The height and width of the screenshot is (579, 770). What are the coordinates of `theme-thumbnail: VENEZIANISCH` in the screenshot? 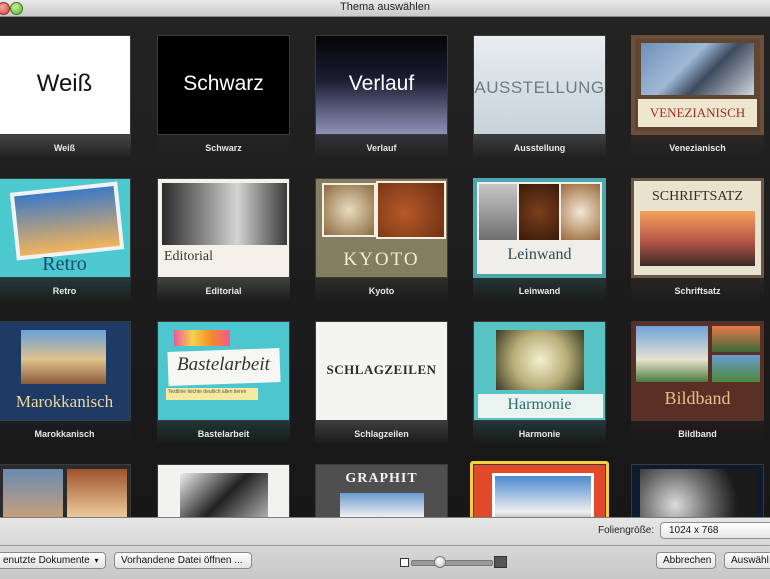 It's located at (697, 85).